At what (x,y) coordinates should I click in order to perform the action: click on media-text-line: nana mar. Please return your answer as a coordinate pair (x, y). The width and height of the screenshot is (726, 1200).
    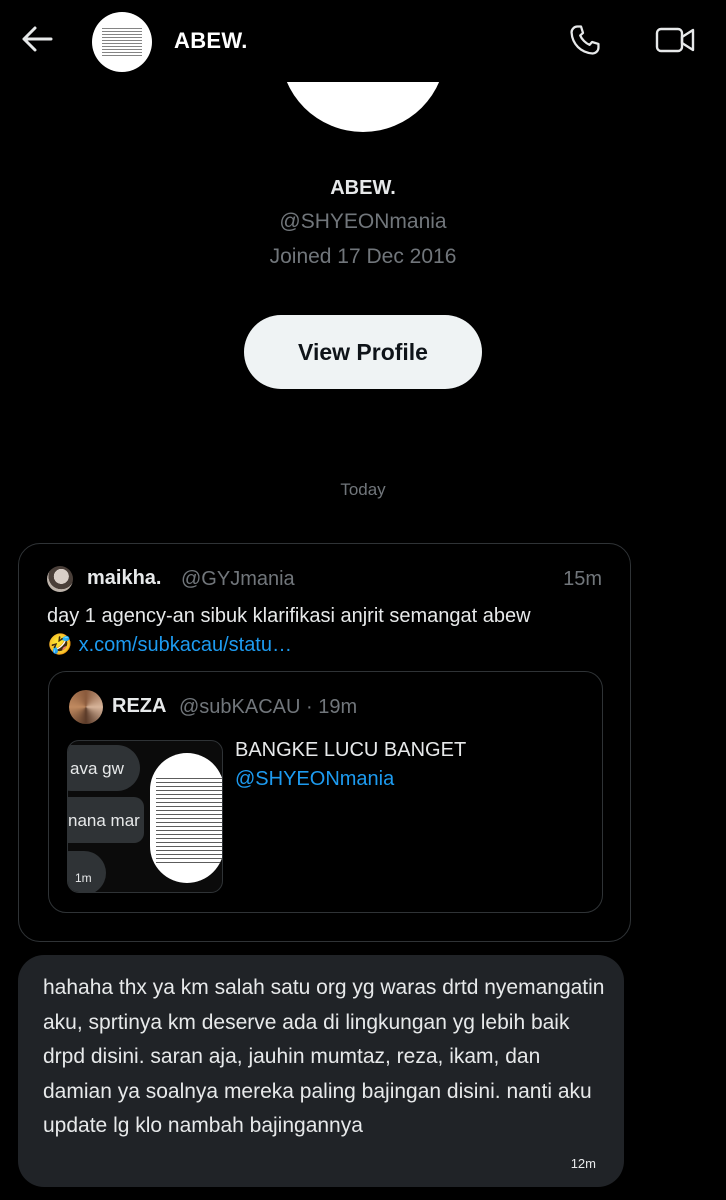
    Looking at the image, I should click on (104, 820).